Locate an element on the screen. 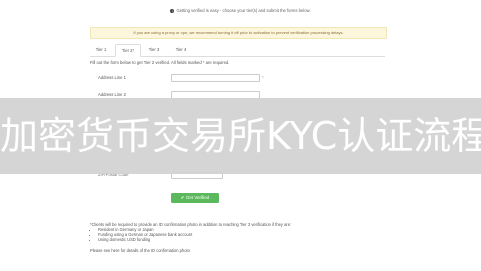 This screenshot has width=481, height=271. get-verified-button: ✔ Get Verified is located at coordinates (195, 198).